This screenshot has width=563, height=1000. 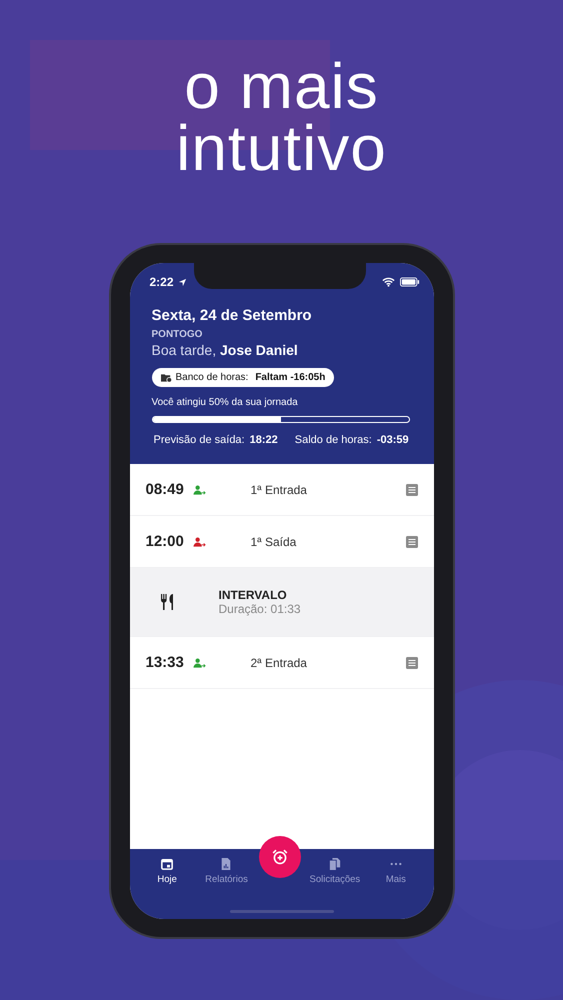 What do you see at coordinates (165, 662) in the screenshot?
I see `punch-time: 13:33` at bounding box center [165, 662].